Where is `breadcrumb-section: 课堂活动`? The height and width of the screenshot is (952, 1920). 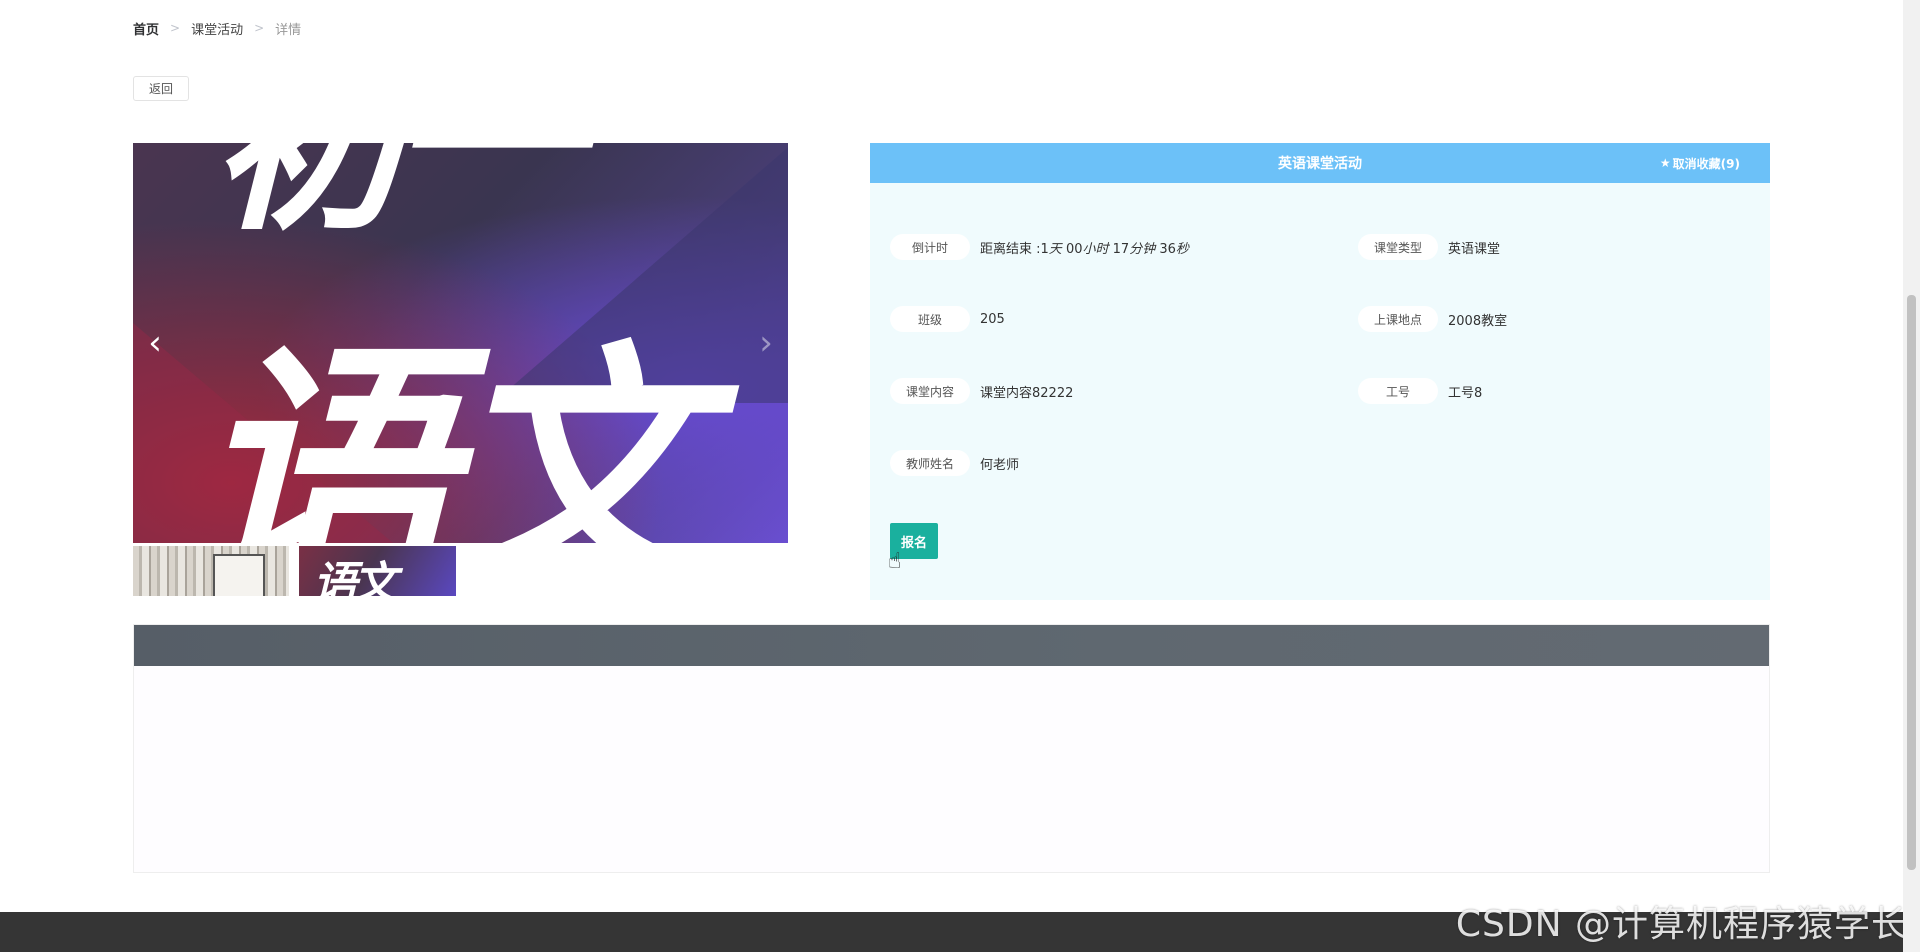 breadcrumb-section: 课堂活动 is located at coordinates (217, 28).